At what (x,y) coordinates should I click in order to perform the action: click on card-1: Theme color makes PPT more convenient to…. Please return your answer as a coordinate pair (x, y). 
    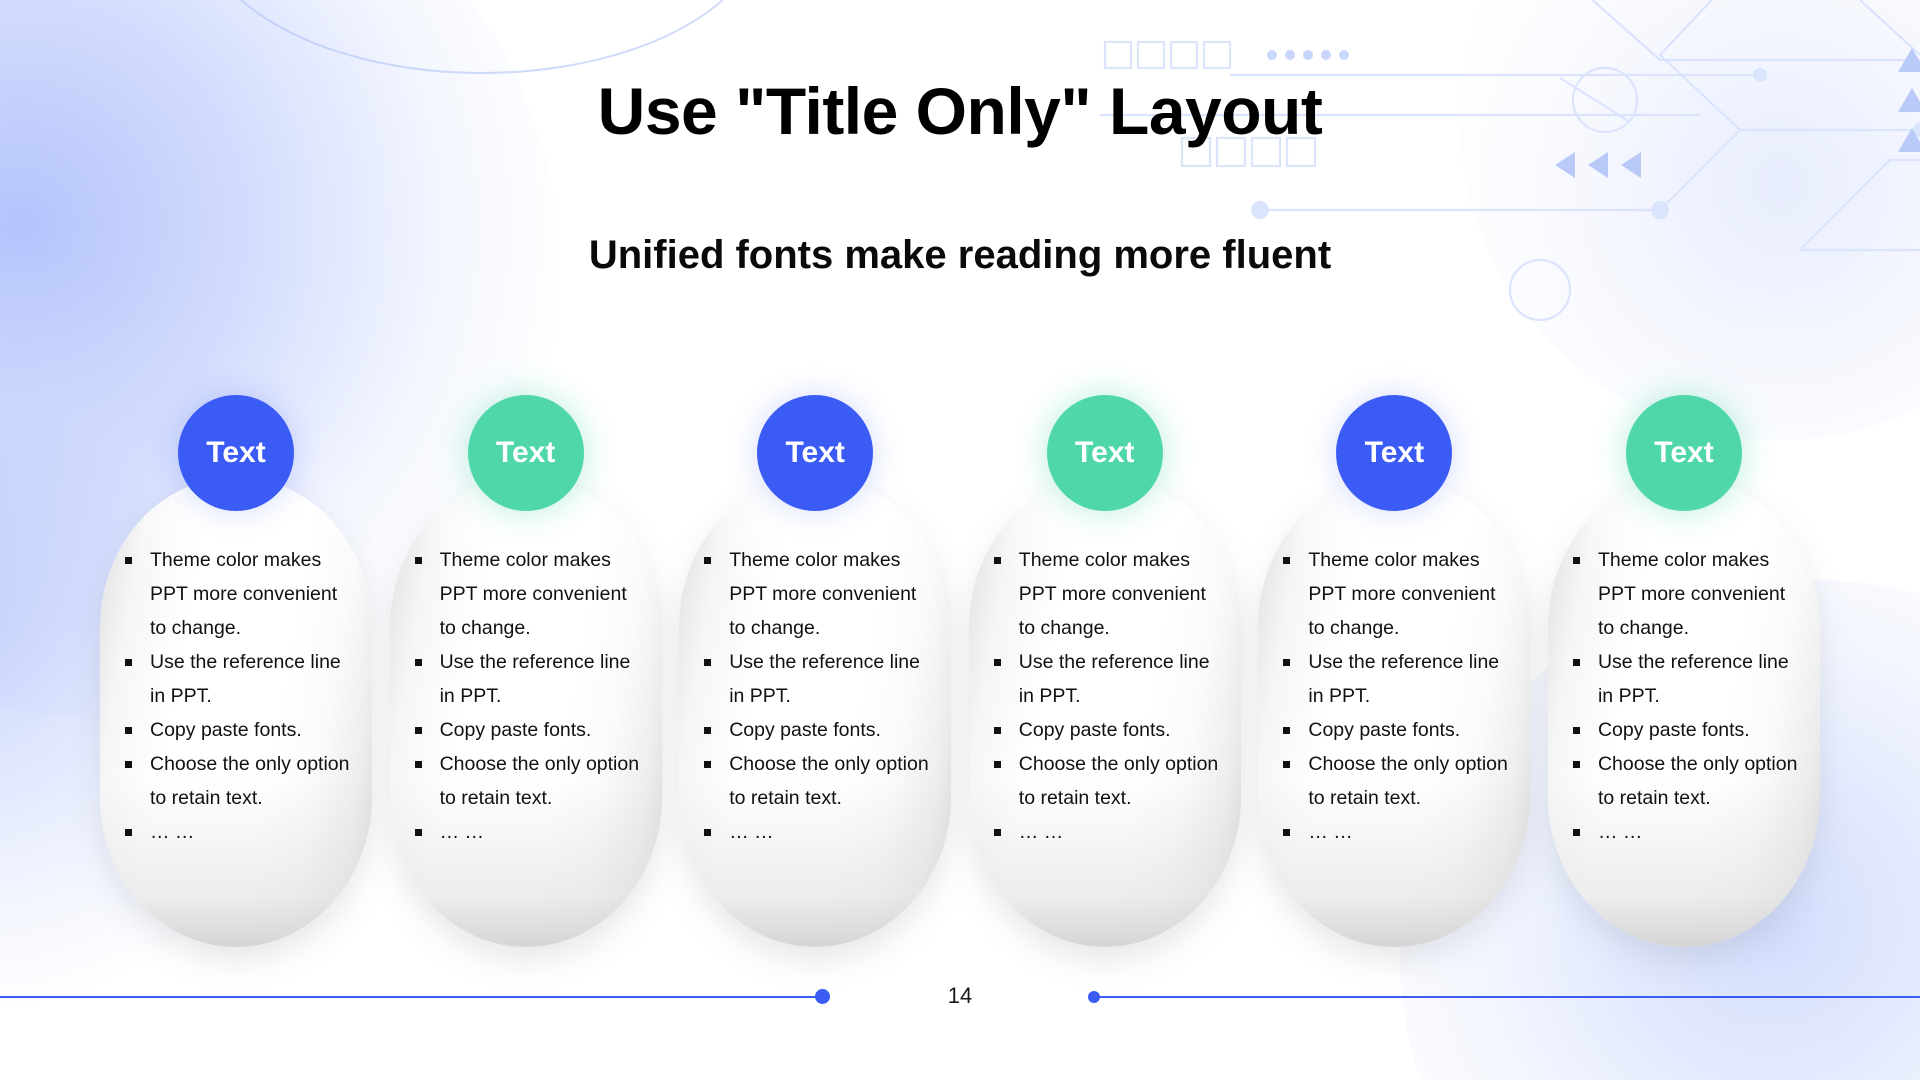
    Looking at the image, I should click on (236, 675).